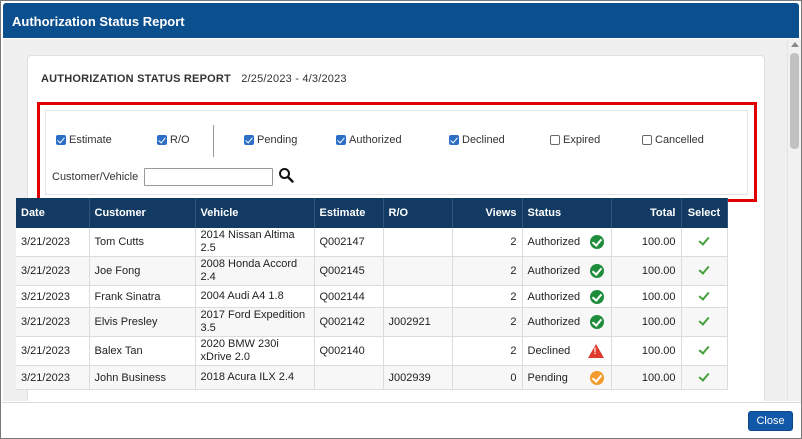  I want to click on pending-checkbox: Pending, so click(270, 140).